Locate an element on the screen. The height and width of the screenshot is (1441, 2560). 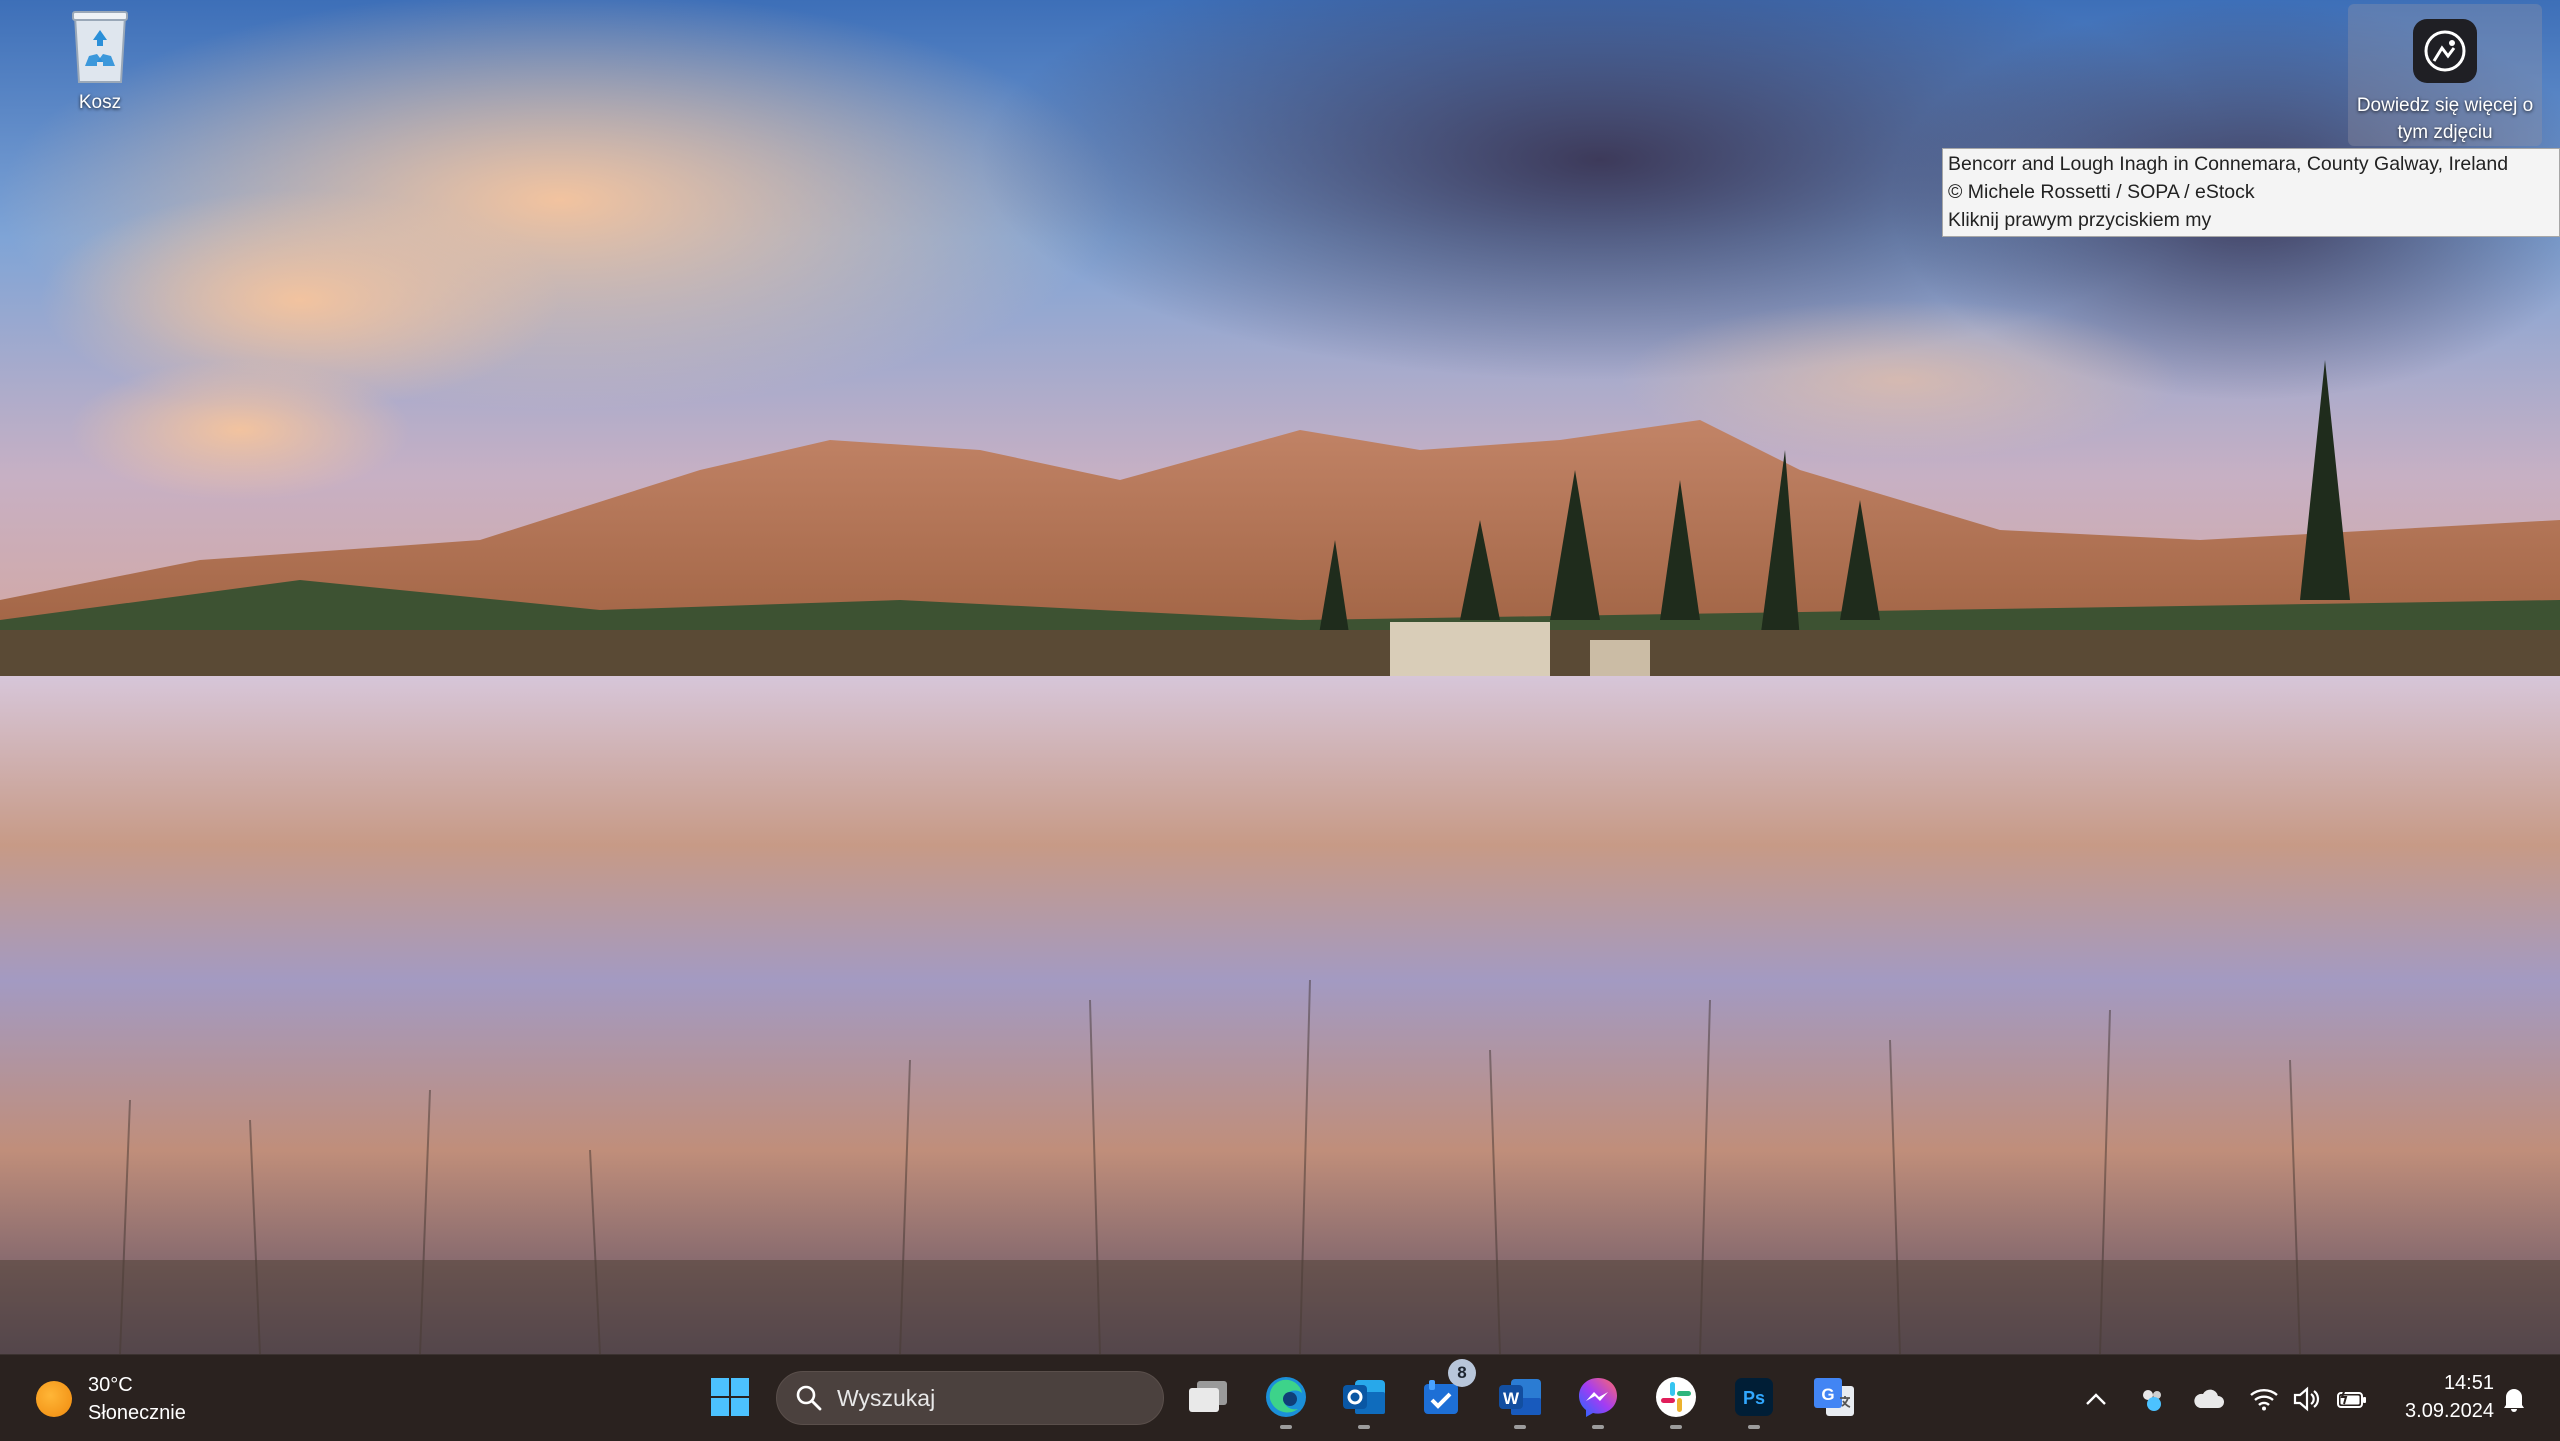
network-button is located at coordinates (2264, 1399).